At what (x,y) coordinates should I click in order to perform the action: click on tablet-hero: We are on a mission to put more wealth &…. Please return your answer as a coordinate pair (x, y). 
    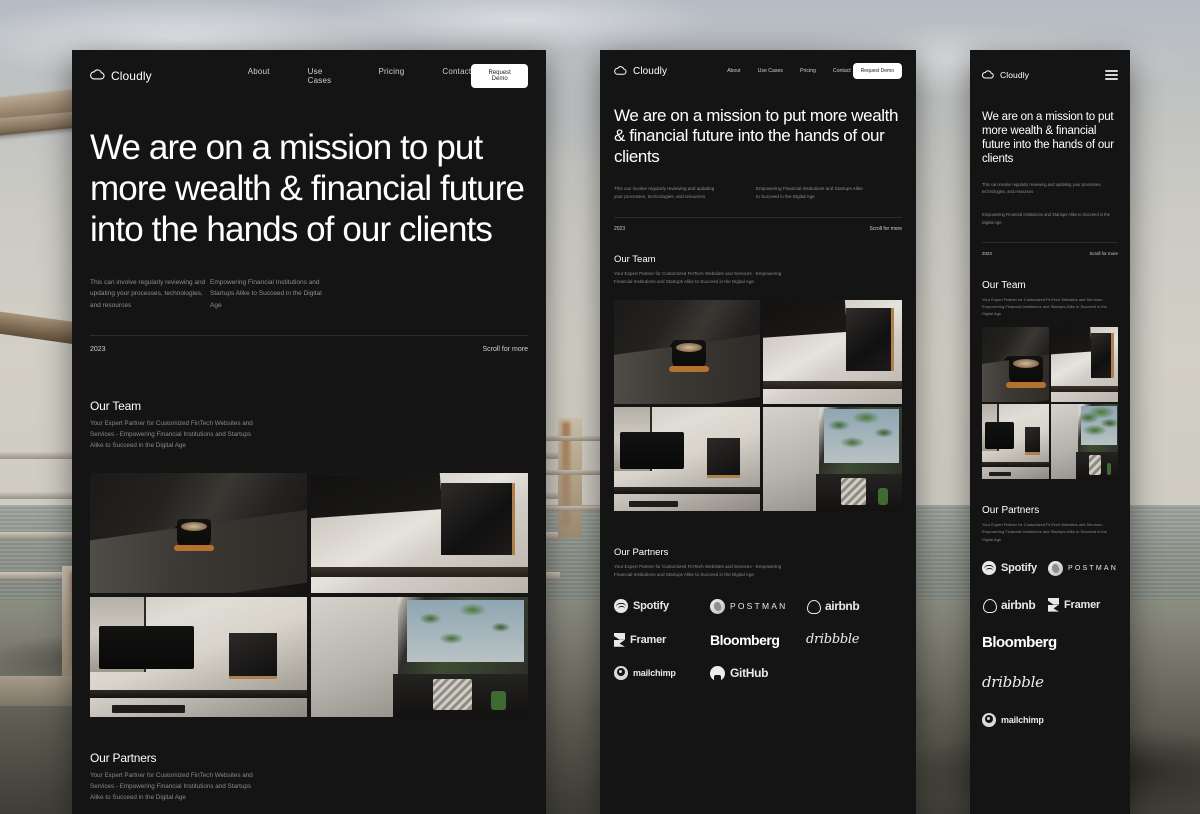
    Looking at the image, I should click on (758, 140).